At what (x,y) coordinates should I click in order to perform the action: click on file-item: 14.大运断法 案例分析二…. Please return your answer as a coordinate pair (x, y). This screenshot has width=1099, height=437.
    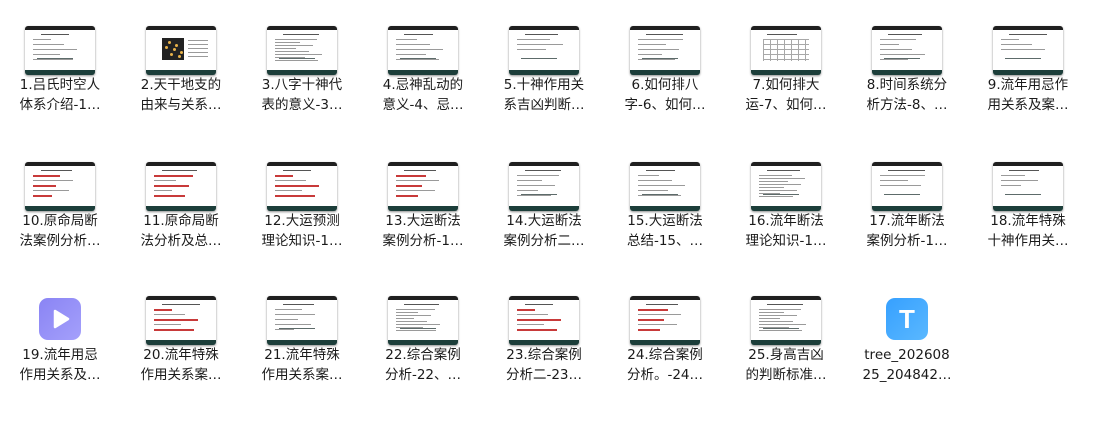
    Looking at the image, I should click on (544, 203).